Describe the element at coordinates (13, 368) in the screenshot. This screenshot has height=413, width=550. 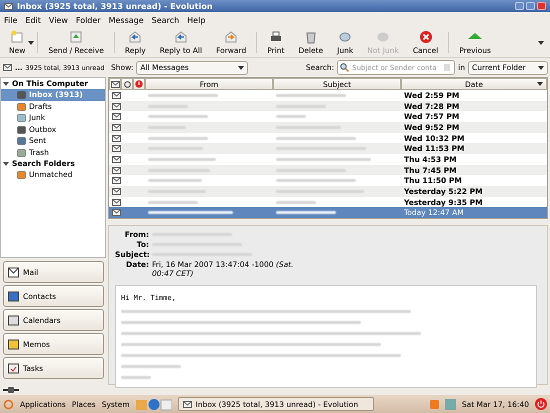
I see `clipboard-icon` at that location.